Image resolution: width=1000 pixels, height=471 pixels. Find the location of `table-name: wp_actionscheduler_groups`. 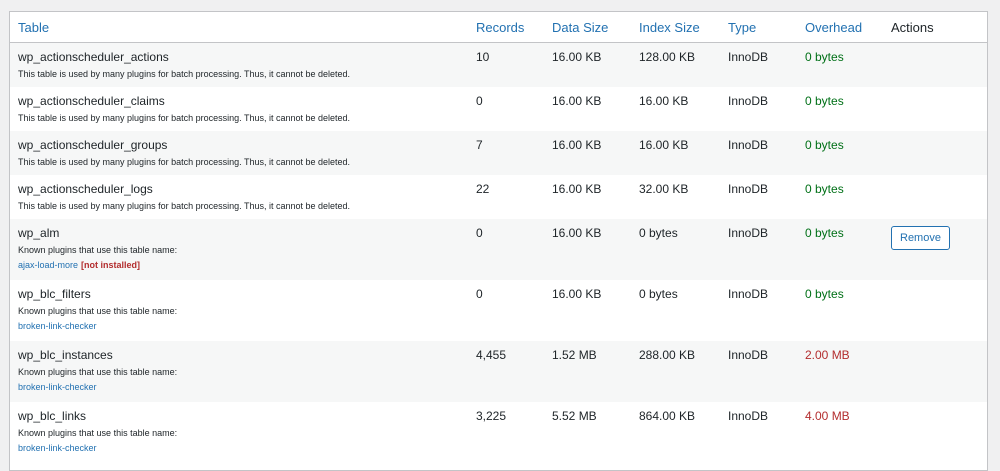

table-name: wp_actionscheduler_groups is located at coordinates (93, 144).